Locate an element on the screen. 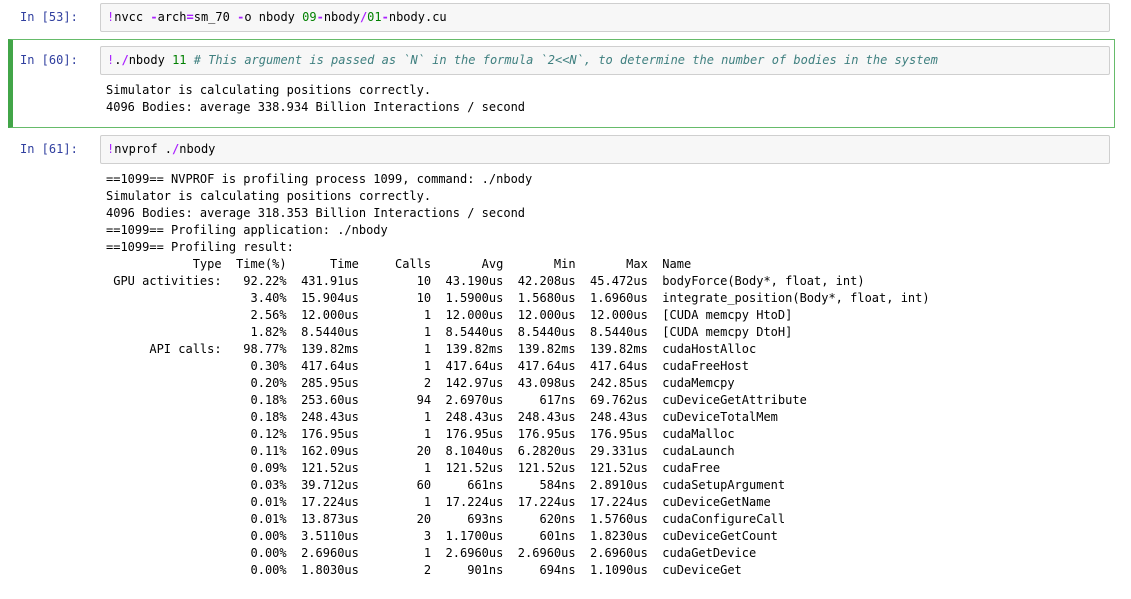 This screenshot has height=599, width=1131. code-token: nvcc is located at coordinates (132, 17).